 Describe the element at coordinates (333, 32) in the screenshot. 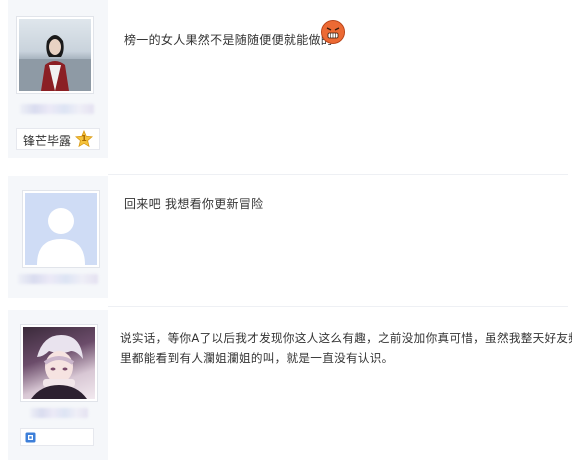

I see `angry-face-emoji-icon` at that location.